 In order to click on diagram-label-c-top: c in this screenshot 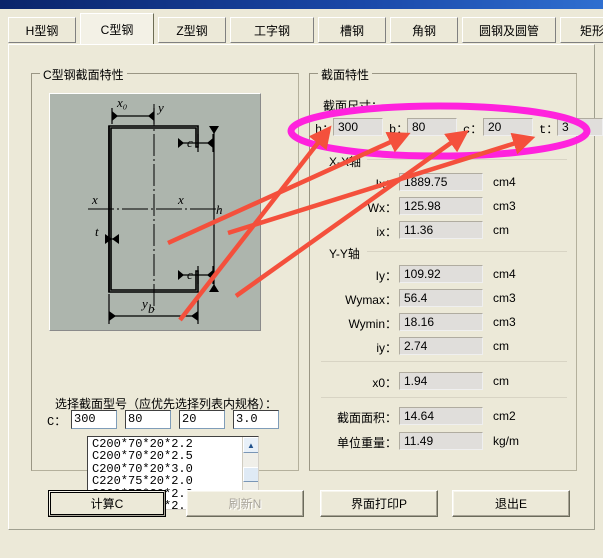, I will do `click(190, 142)`.